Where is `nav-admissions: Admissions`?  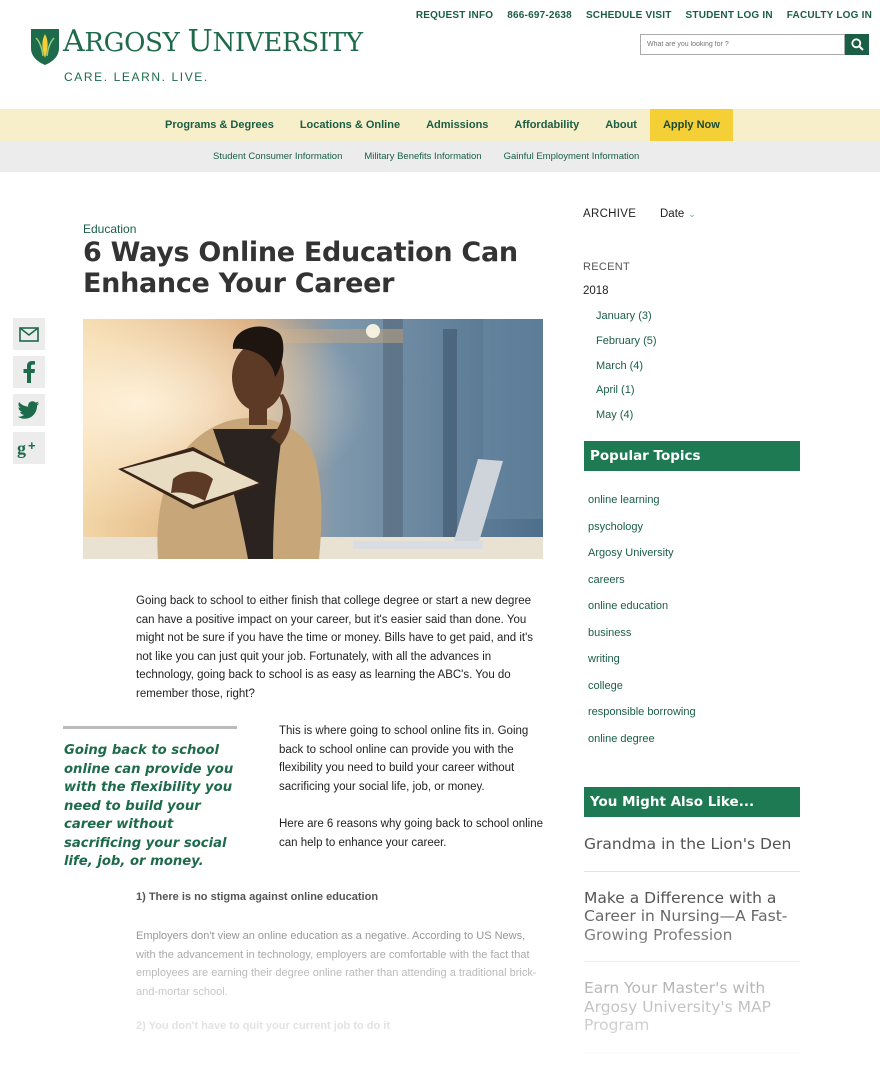 nav-admissions: Admissions is located at coordinates (457, 125).